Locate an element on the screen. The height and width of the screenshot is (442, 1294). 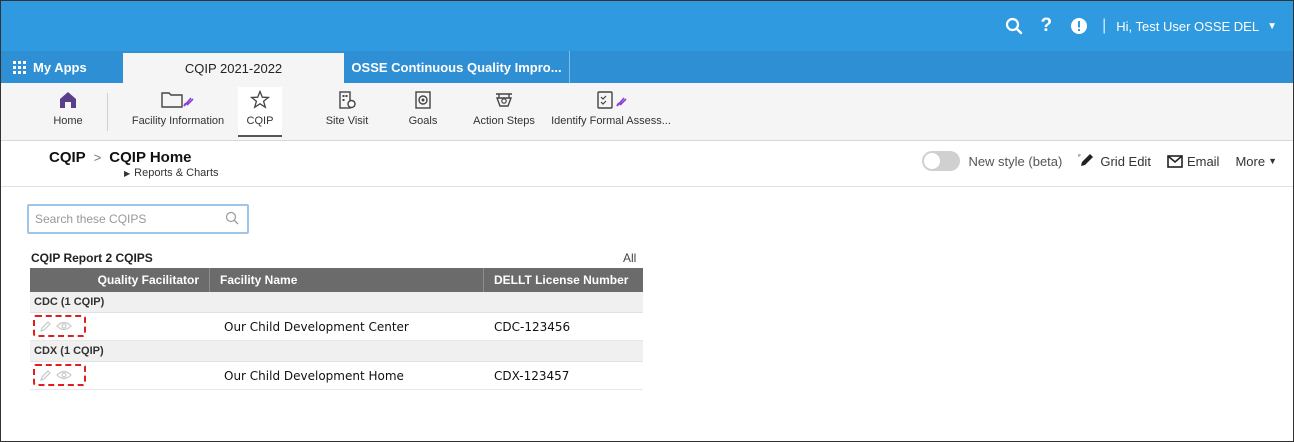
breadcrumb: CQIP > CQIP Home is located at coordinates (120, 157).